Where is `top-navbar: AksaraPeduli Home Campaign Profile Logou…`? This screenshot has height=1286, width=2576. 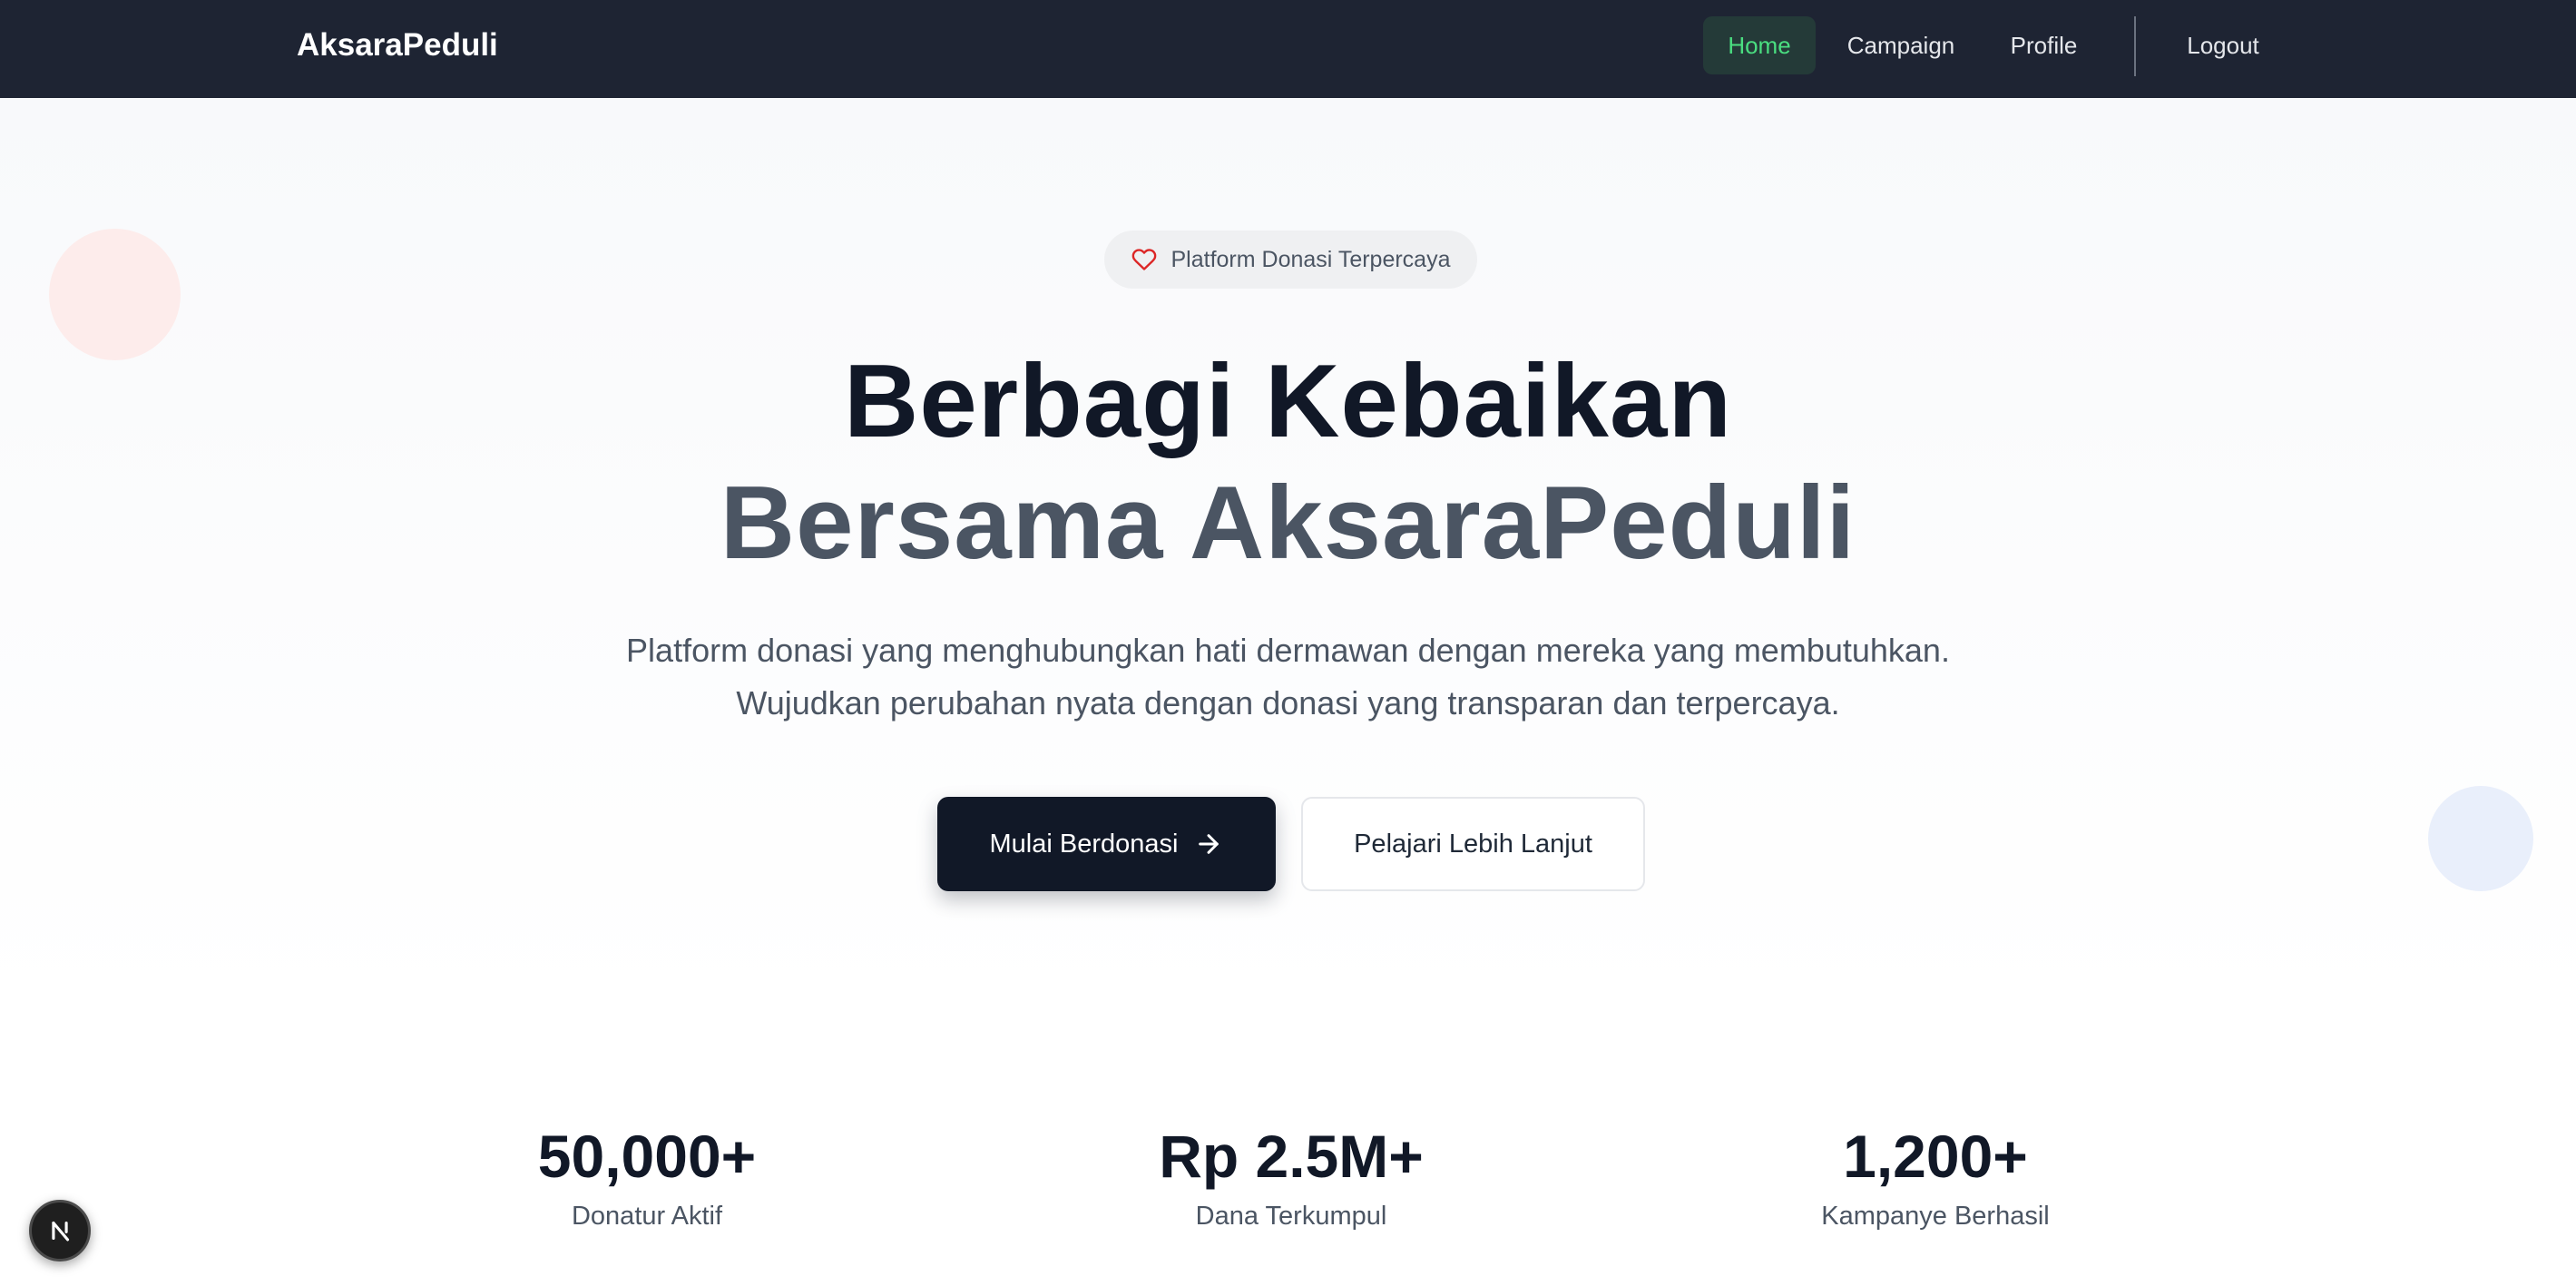 top-navbar: AksaraPeduli Home Campaign Profile Logou… is located at coordinates (1288, 49).